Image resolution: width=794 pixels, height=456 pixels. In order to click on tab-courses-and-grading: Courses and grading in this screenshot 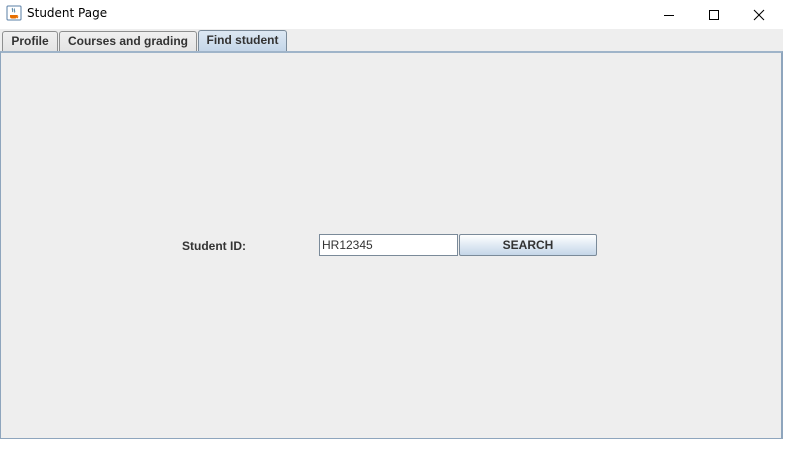, I will do `click(128, 41)`.